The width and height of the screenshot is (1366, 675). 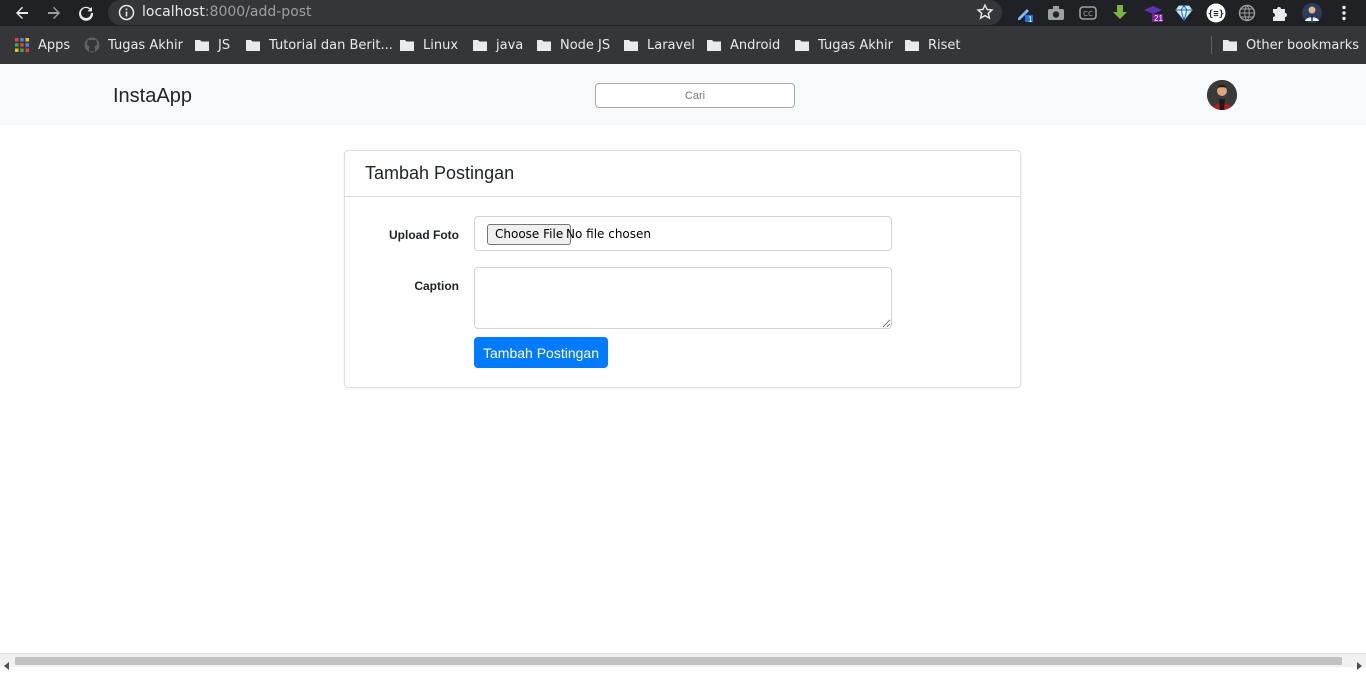 I want to click on bookmark-folder-linux: Linux, so click(x=428, y=45).